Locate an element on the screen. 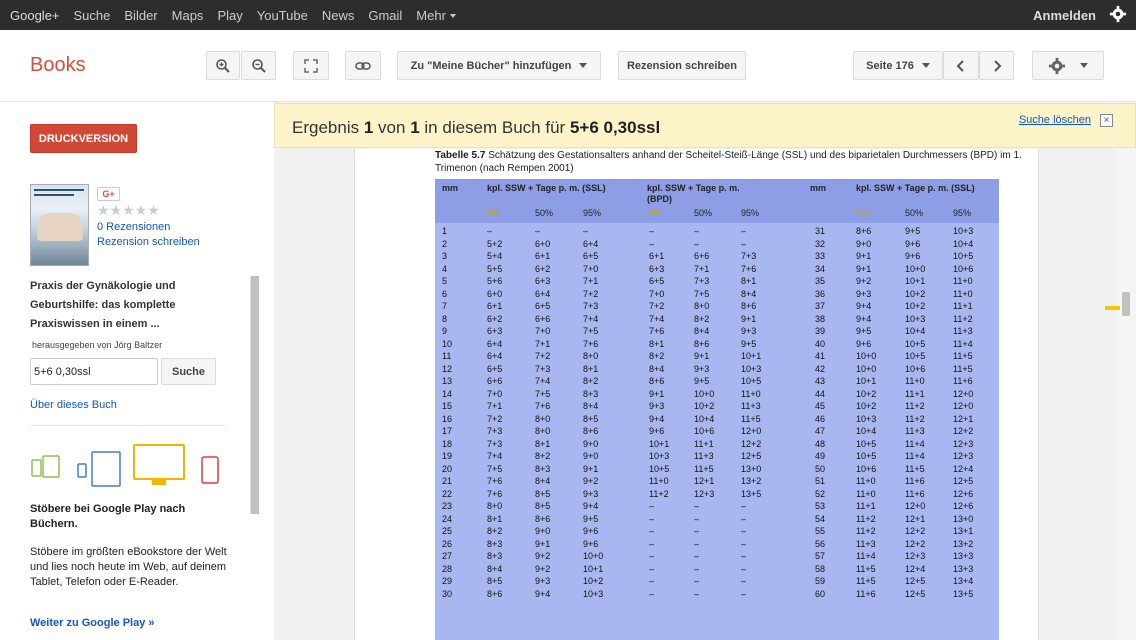 The width and height of the screenshot is (1136, 640). link-icon is located at coordinates (363, 65).